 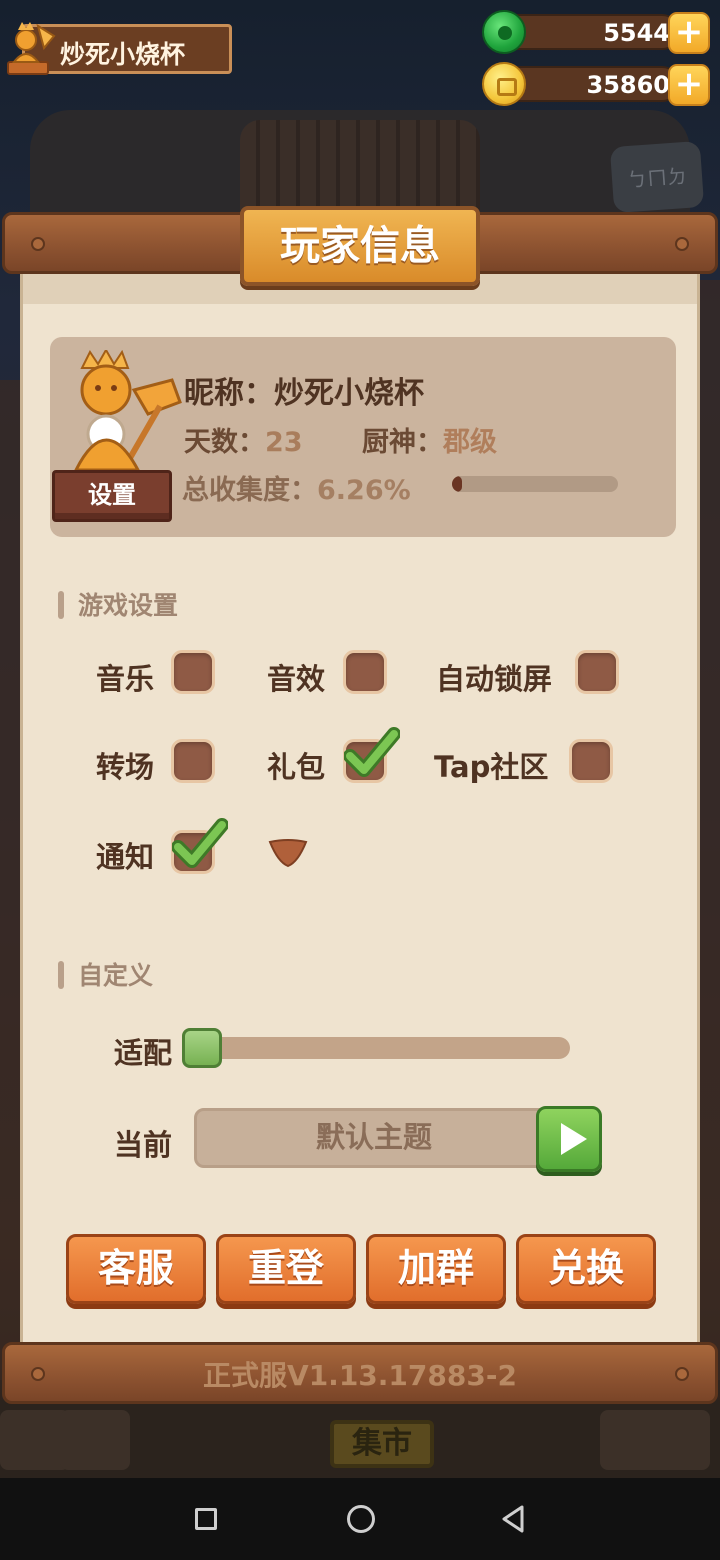 I want to click on transition-label: 转场, so click(x=125, y=767).